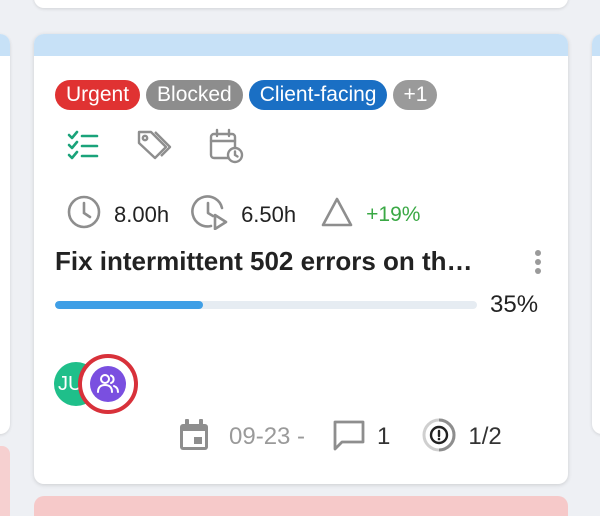 This screenshot has height=516, width=600. What do you see at coordinates (129, 305) in the screenshot?
I see `progress-fill` at bounding box center [129, 305].